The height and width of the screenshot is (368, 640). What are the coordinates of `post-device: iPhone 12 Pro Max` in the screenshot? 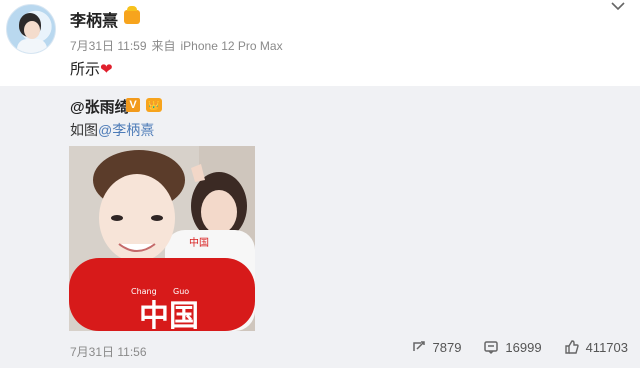 It's located at (232, 46).